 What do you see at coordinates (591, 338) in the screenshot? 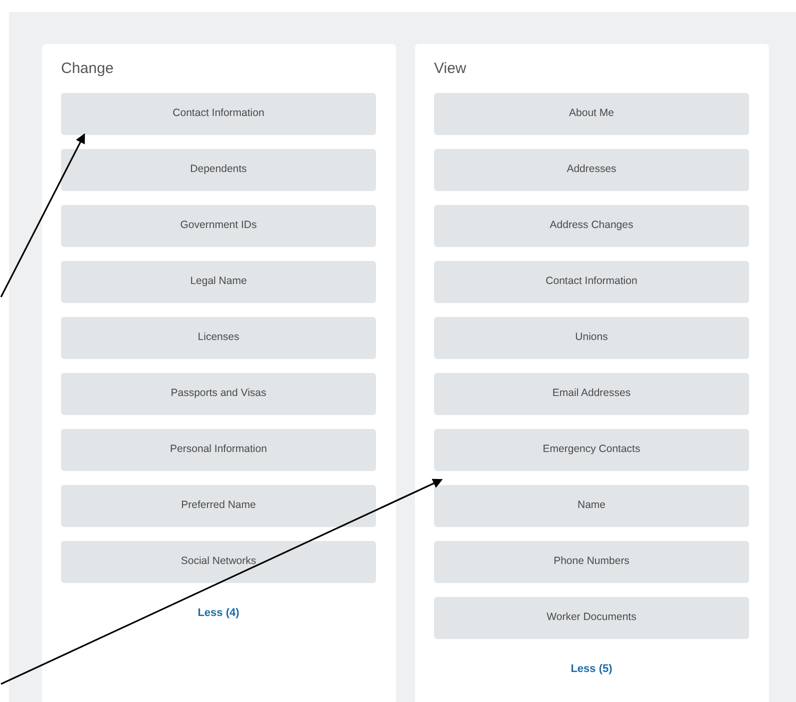
I see `action-button: Unions` at bounding box center [591, 338].